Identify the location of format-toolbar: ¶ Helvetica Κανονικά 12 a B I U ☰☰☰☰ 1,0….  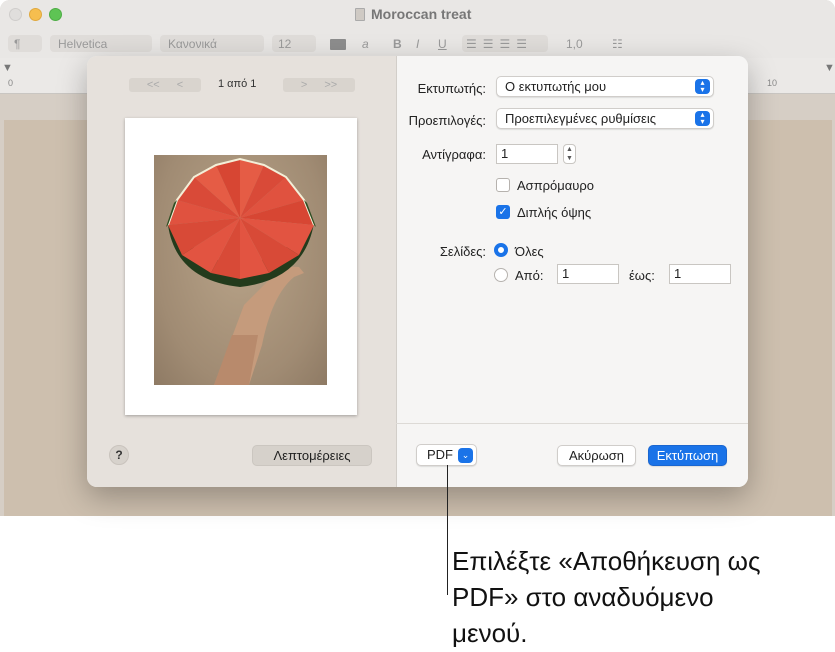
(417, 44).